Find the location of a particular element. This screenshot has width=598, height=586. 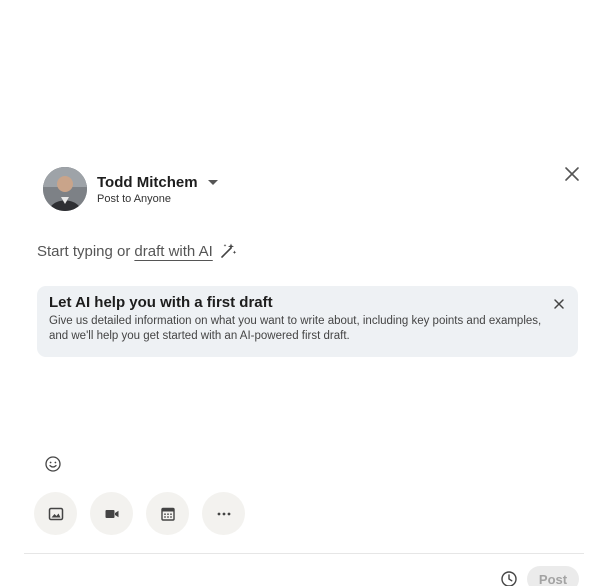

video-icon is located at coordinates (111, 513).